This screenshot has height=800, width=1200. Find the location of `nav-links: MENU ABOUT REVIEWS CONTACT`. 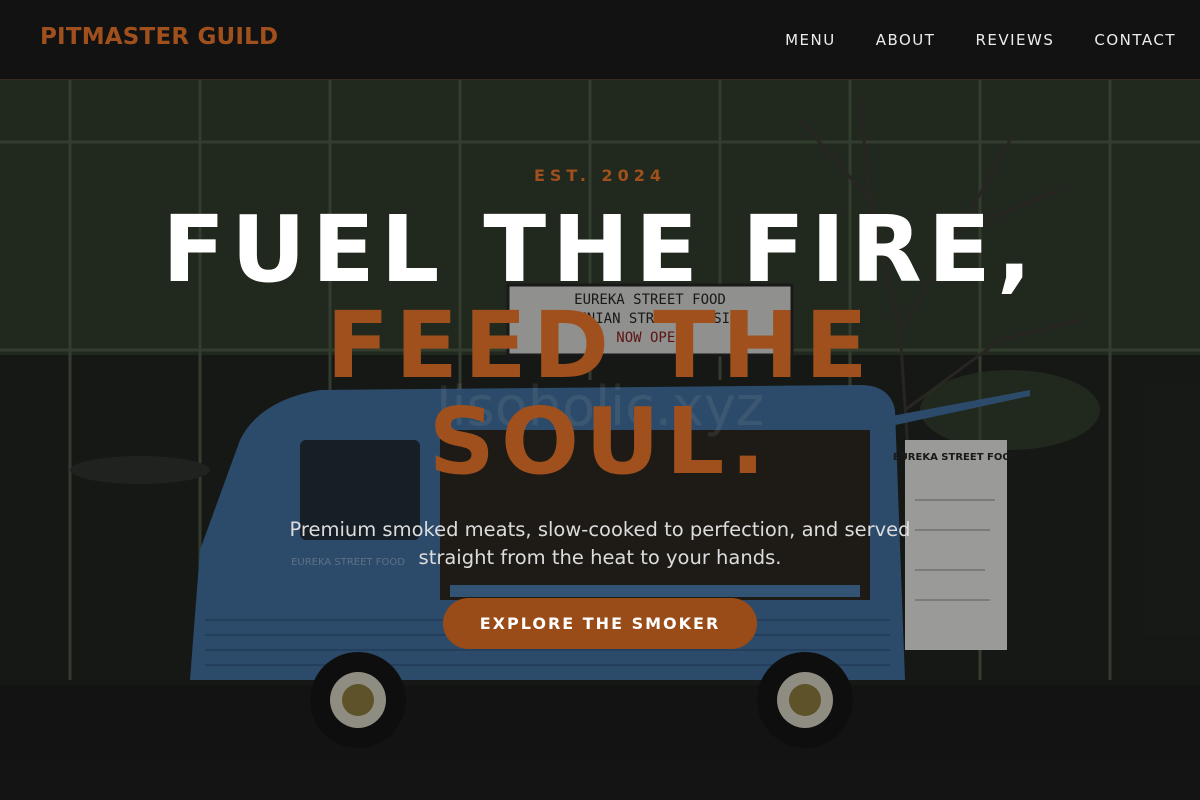

nav-links: MENU ABOUT REVIEWS CONTACT is located at coordinates (980, 40).